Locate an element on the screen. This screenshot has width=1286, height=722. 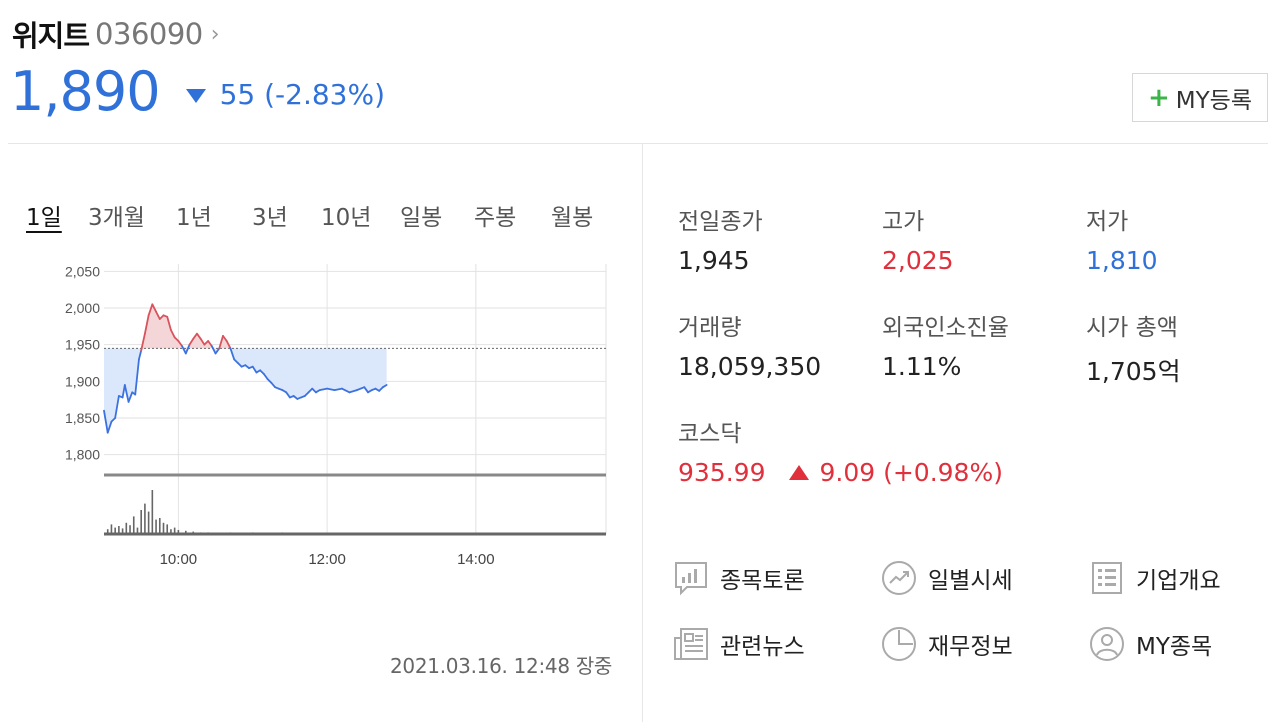
y-tick-label: 2,000 is located at coordinates (82, 308).